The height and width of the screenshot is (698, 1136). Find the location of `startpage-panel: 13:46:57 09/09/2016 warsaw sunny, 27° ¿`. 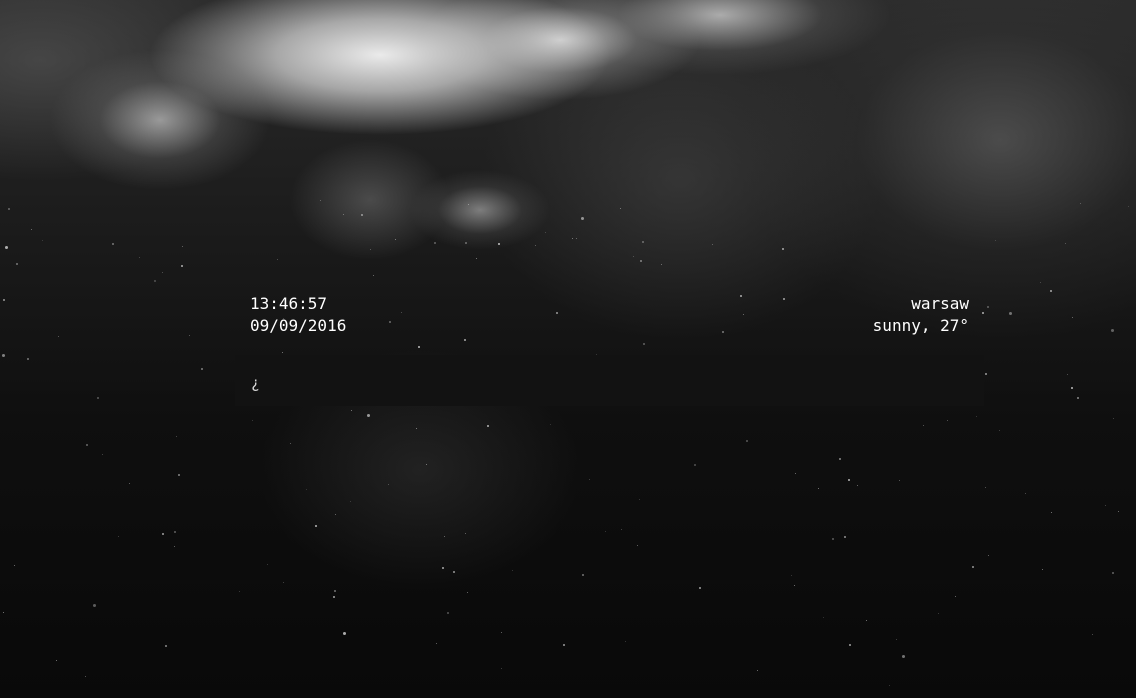

startpage-panel: 13:46:57 09/09/2016 warsaw sunny, 27° ¿ is located at coordinates (609, 349).